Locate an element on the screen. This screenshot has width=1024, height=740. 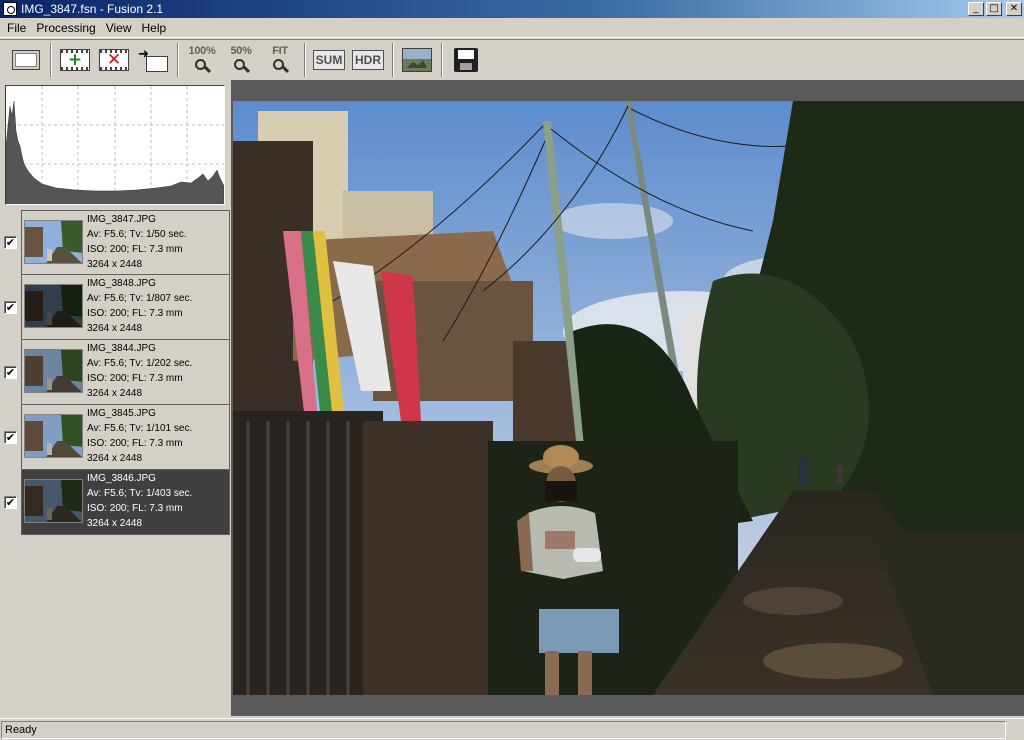
window-title: IMG_3847.fsn - Fusion 2.1 is located at coordinates (92, 9).